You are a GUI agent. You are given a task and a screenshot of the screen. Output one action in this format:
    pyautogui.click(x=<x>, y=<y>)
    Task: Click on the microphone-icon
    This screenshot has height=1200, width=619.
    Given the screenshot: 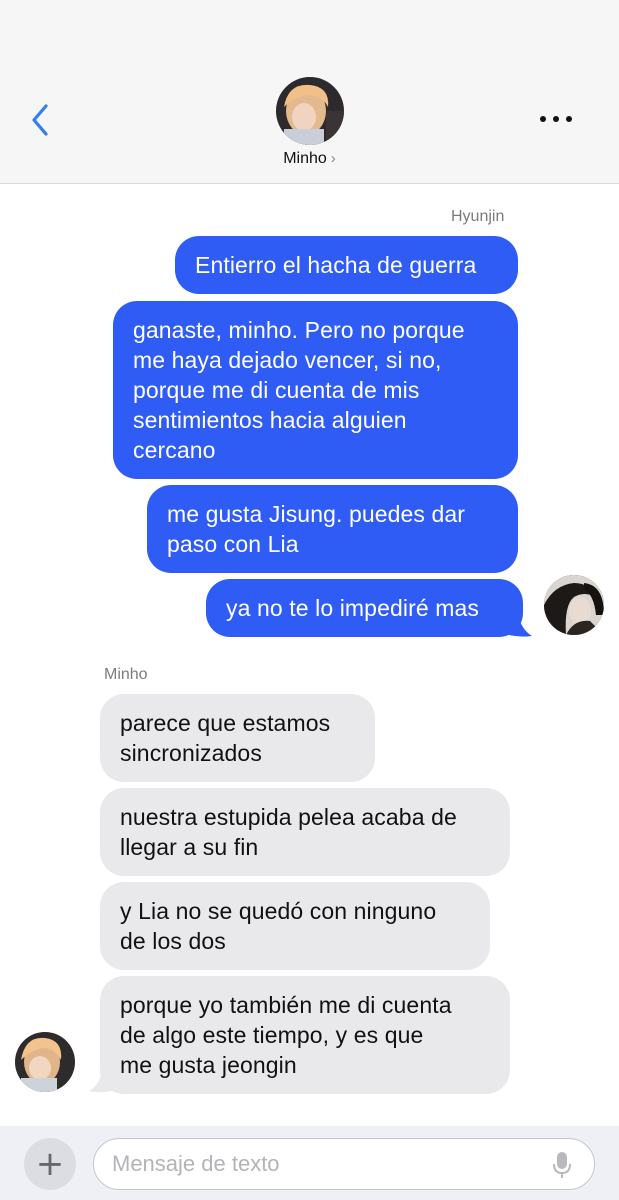 What is the action you would take?
    pyautogui.click(x=562, y=1165)
    